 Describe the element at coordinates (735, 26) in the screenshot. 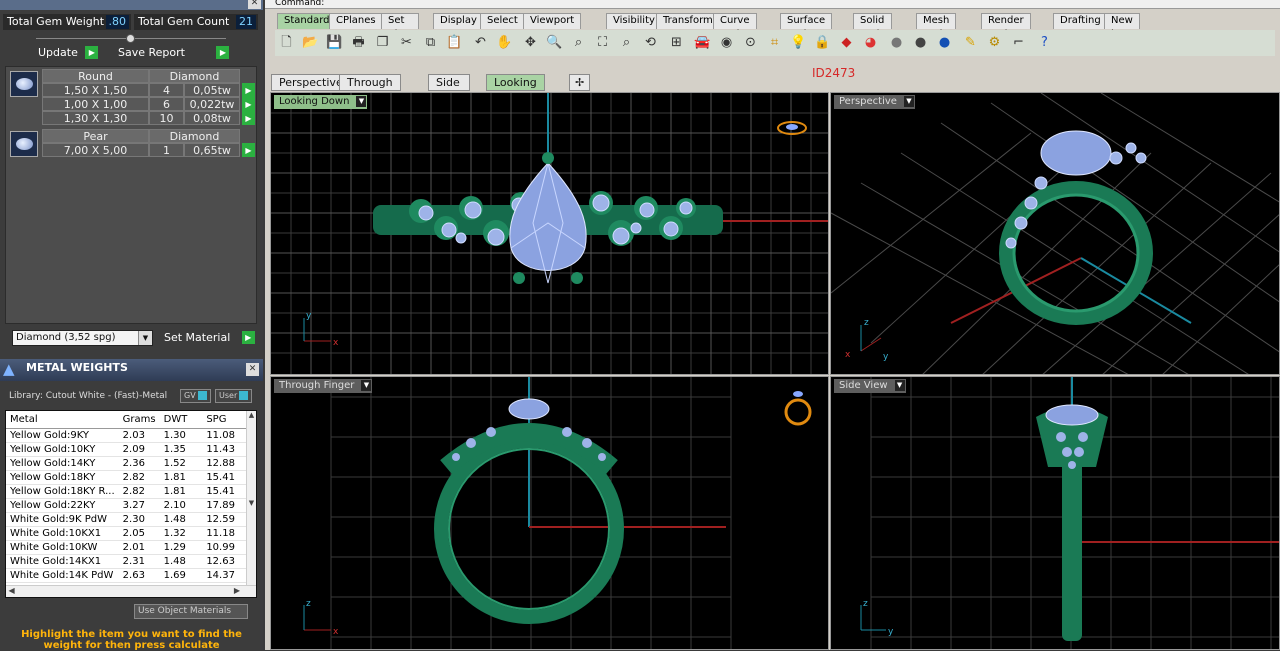

I see `tab-curve-tools: Curve Tools` at that location.